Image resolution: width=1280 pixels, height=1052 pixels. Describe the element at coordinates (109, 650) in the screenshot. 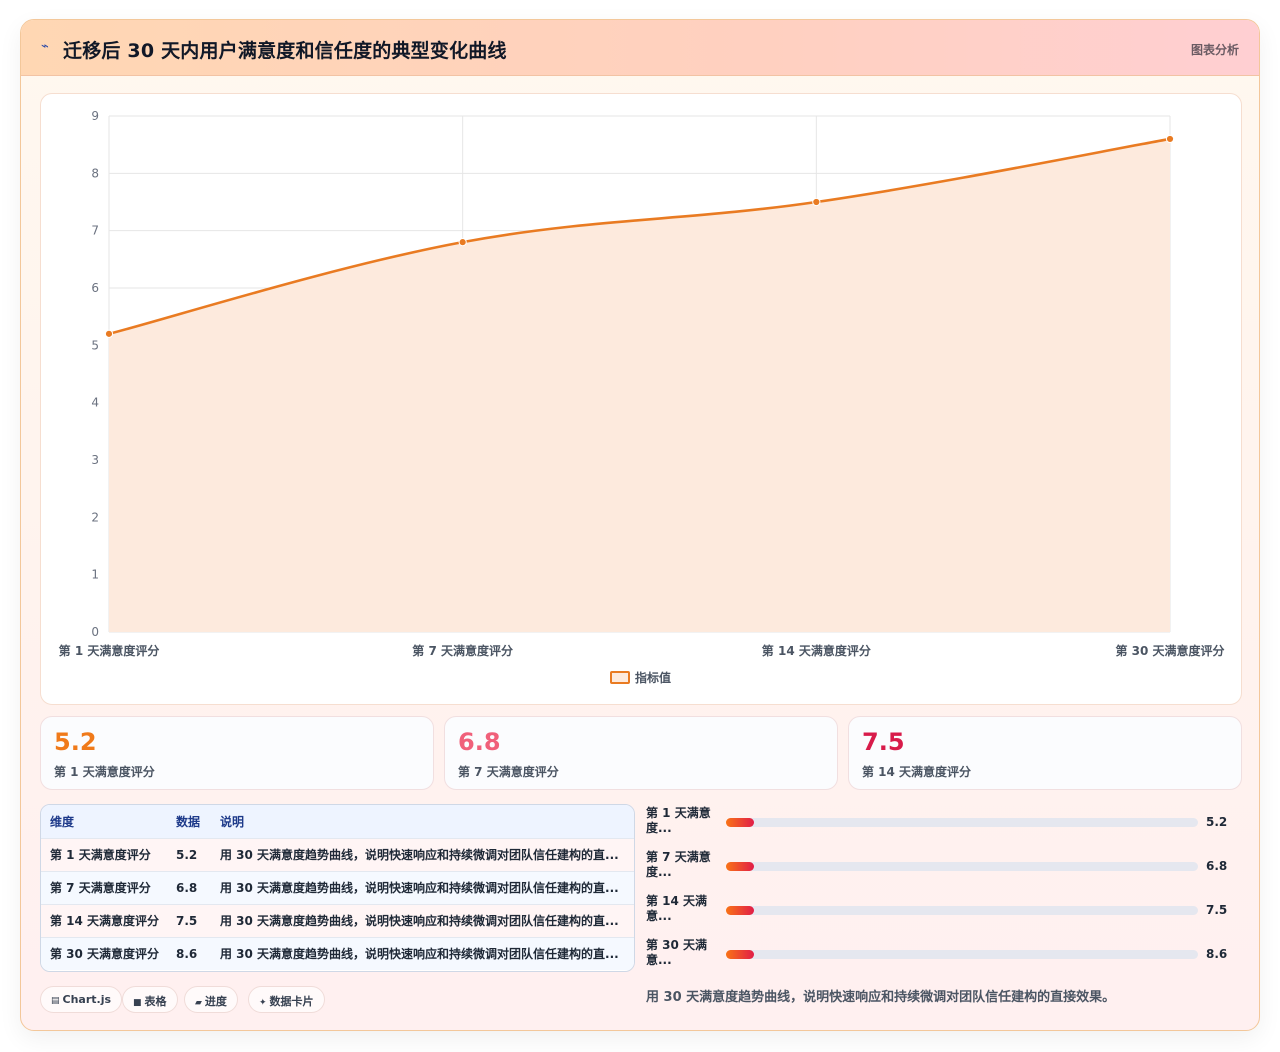

I see `x-tick-label: 第 1 天满意度评分` at that location.